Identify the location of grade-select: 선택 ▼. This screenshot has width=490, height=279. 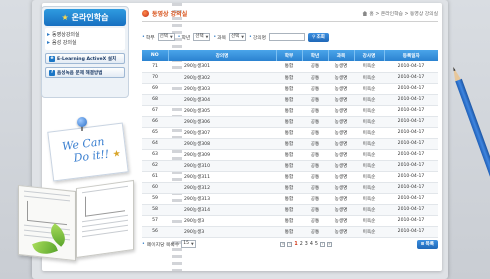
(202, 37).